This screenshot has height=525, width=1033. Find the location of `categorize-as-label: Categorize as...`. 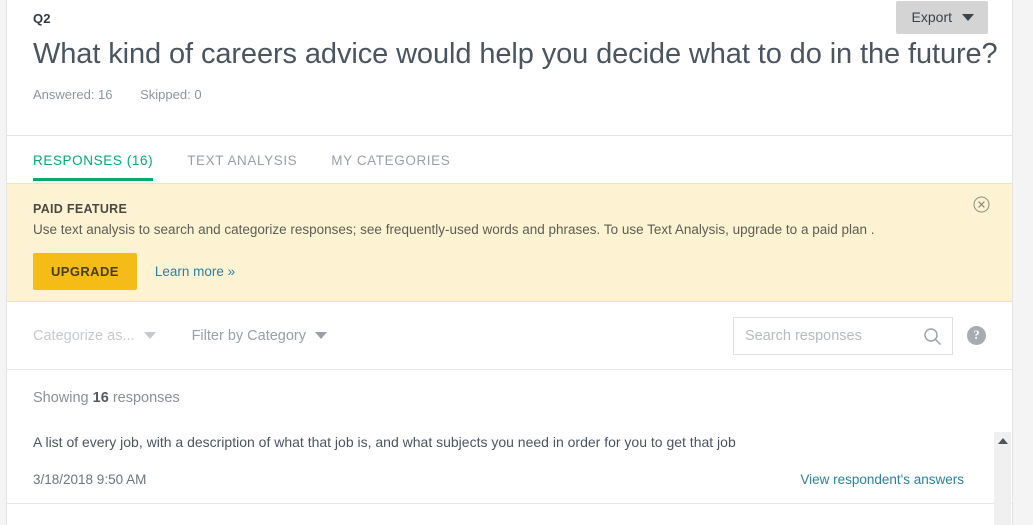

categorize-as-label: Categorize as... is located at coordinates (84, 335).